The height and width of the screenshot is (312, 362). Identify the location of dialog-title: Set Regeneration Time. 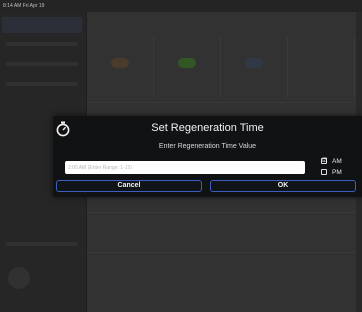
(207, 128).